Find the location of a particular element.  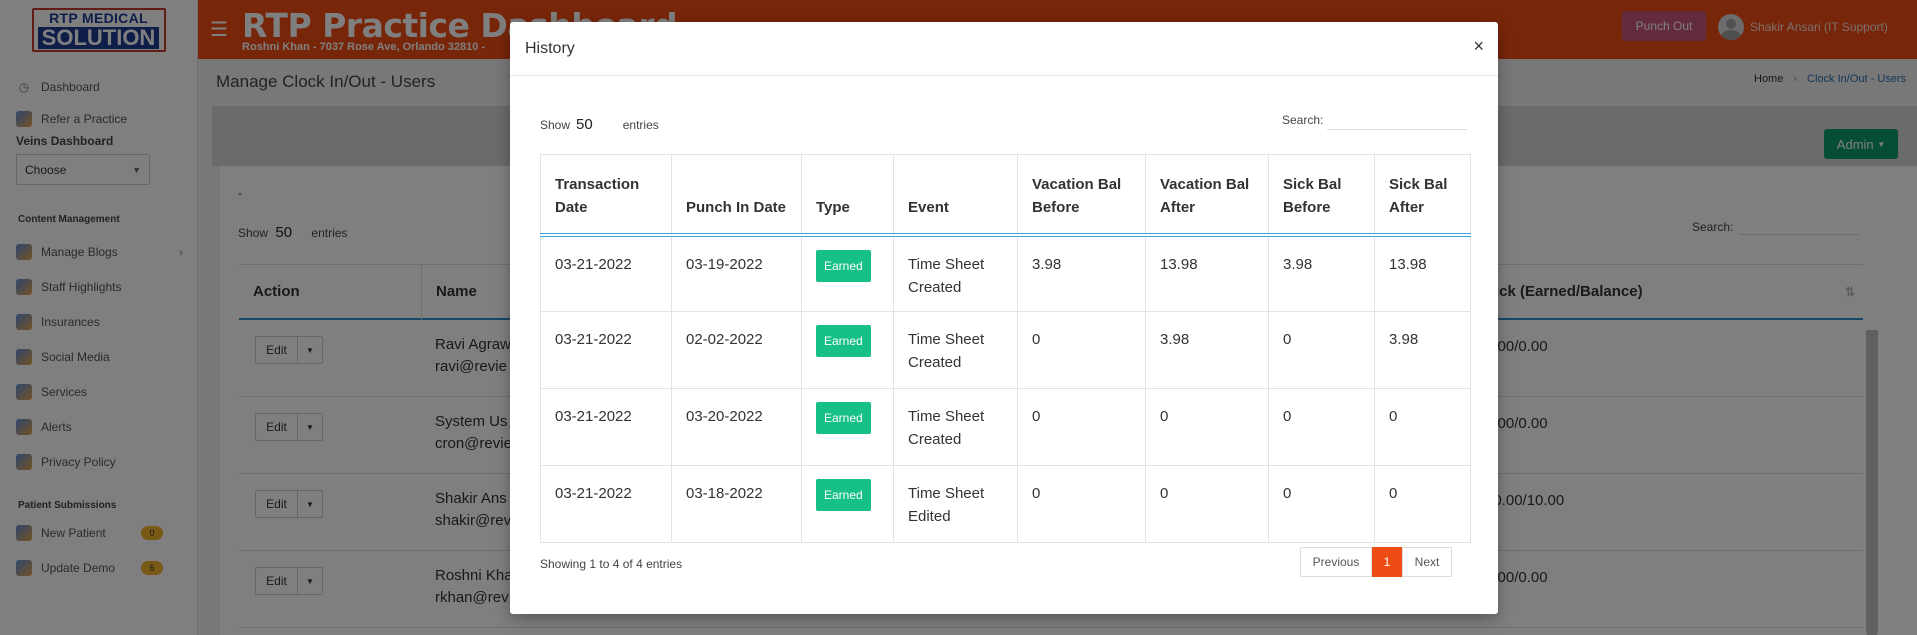

punch-in-date: 03-18-2022 is located at coordinates (736, 504).